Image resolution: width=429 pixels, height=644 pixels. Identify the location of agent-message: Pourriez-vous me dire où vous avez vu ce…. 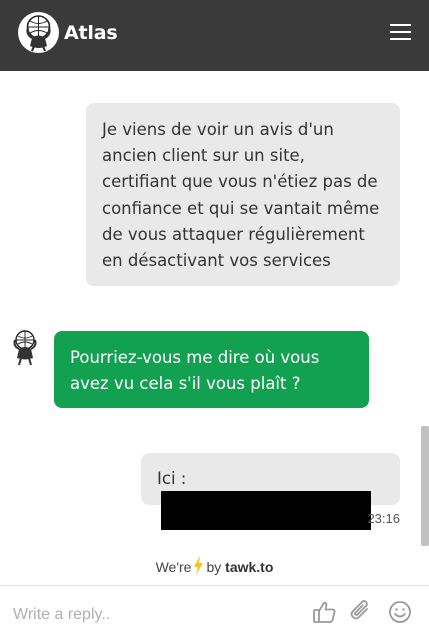
(211, 369).